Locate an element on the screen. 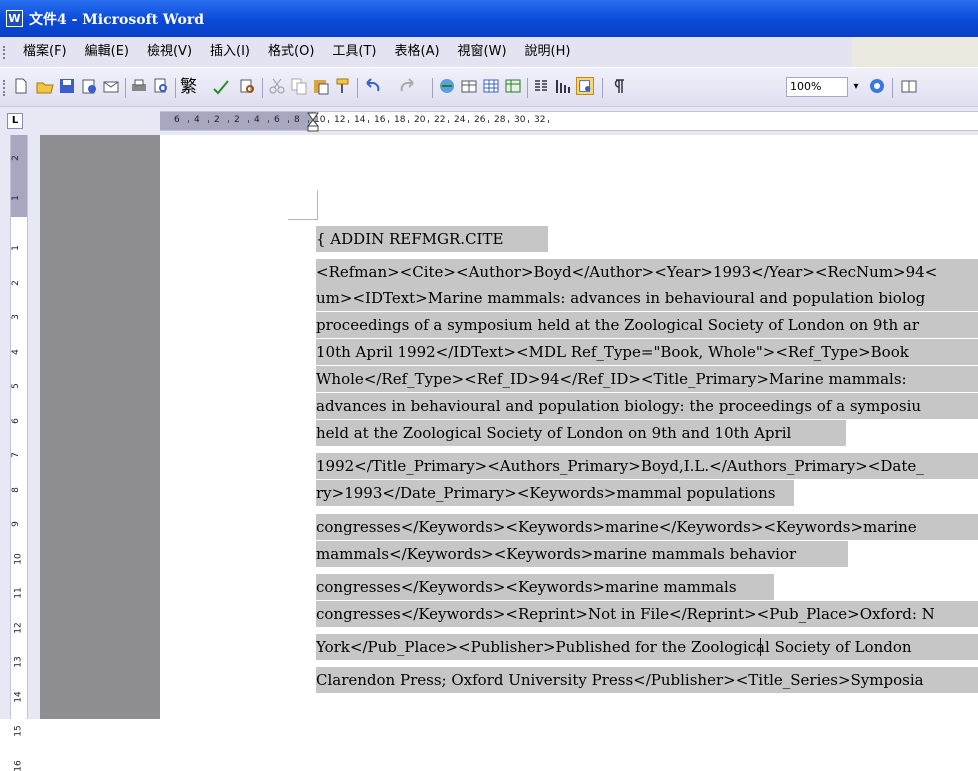 This screenshot has width=978, height=771. ruler-number: 6 is located at coordinates (15, 420).